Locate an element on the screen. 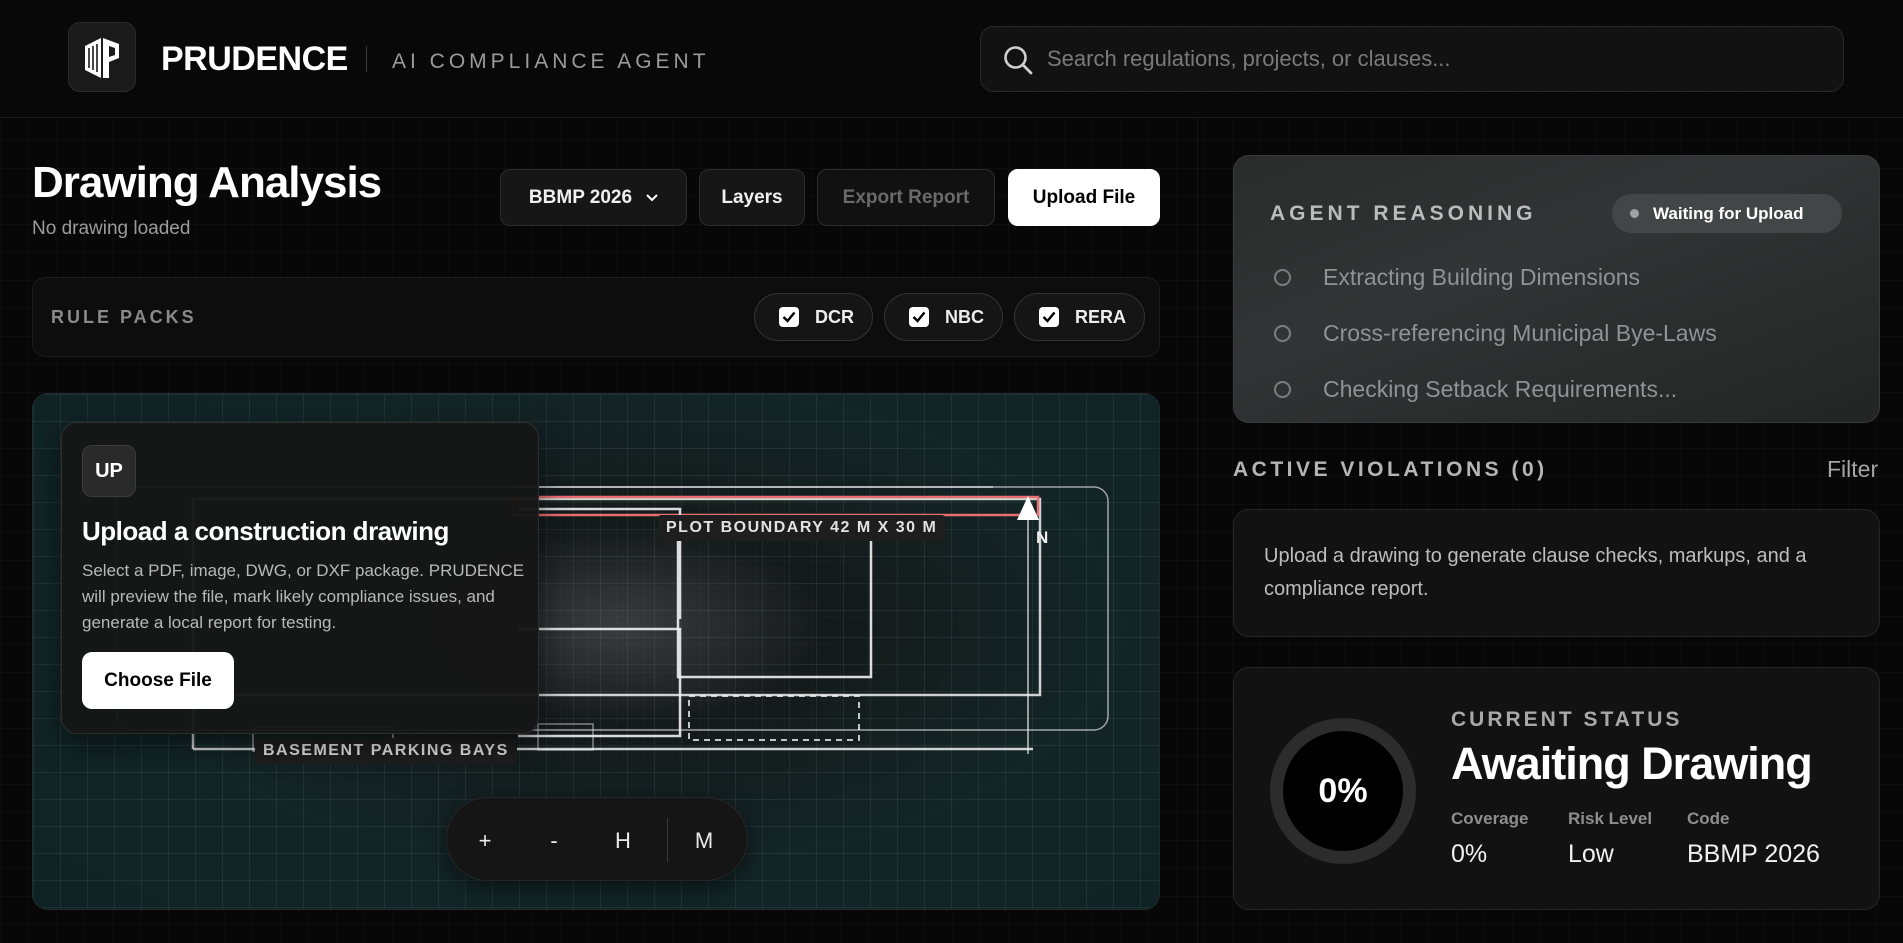  code-select: BBMP 2026 is located at coordinates (593, 197).